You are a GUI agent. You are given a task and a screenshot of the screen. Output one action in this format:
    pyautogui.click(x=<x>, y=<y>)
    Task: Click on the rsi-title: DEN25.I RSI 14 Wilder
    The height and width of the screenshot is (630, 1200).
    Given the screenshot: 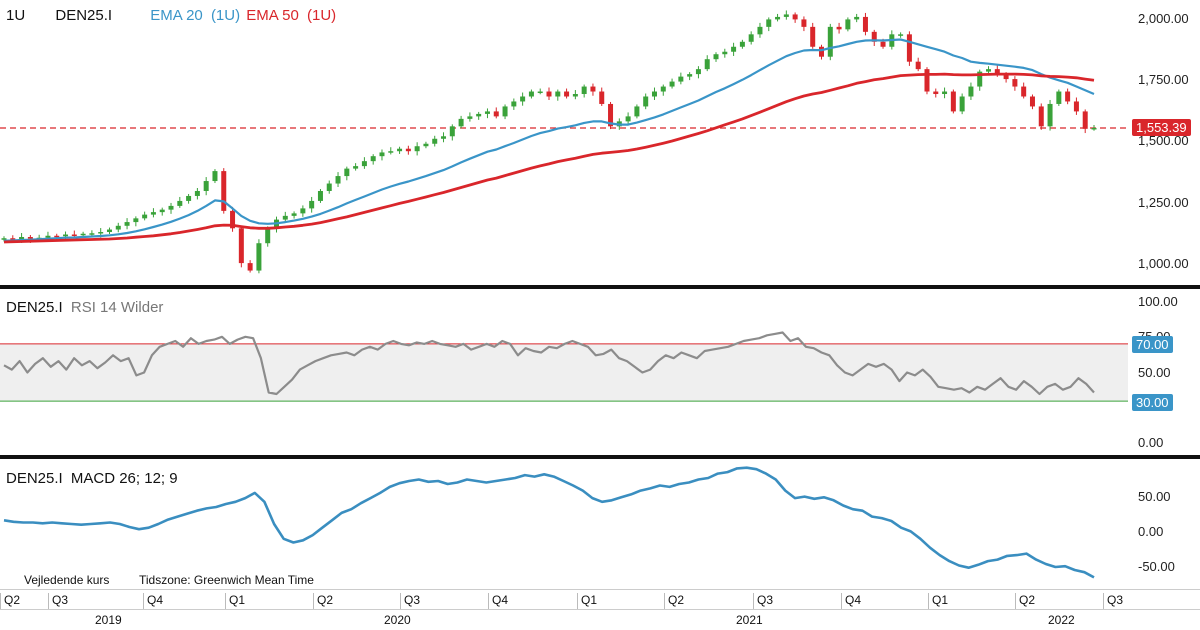 What is the action you would take?
    pyautogui.click(x=86, y=307)
    